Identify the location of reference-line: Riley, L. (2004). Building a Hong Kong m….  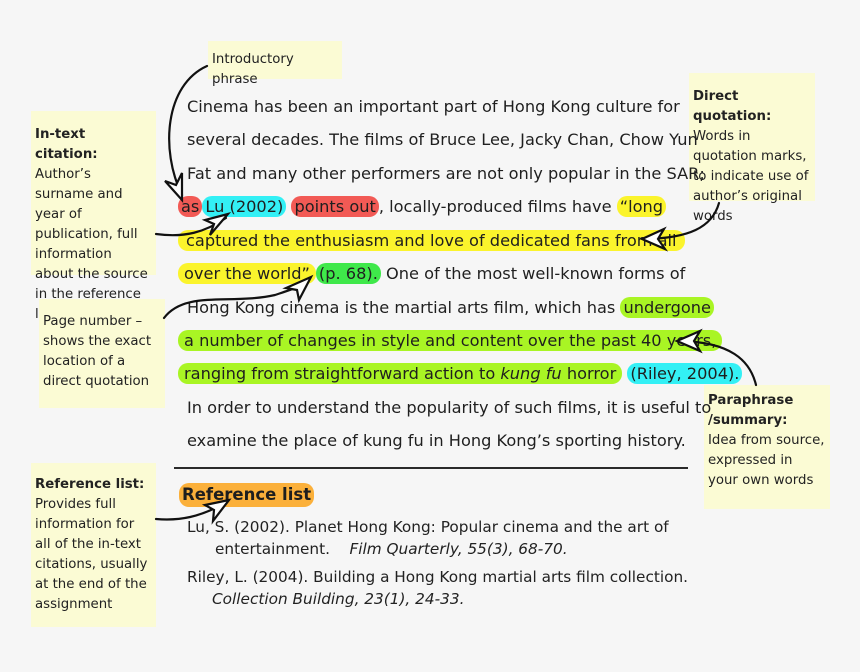
(438, 577).